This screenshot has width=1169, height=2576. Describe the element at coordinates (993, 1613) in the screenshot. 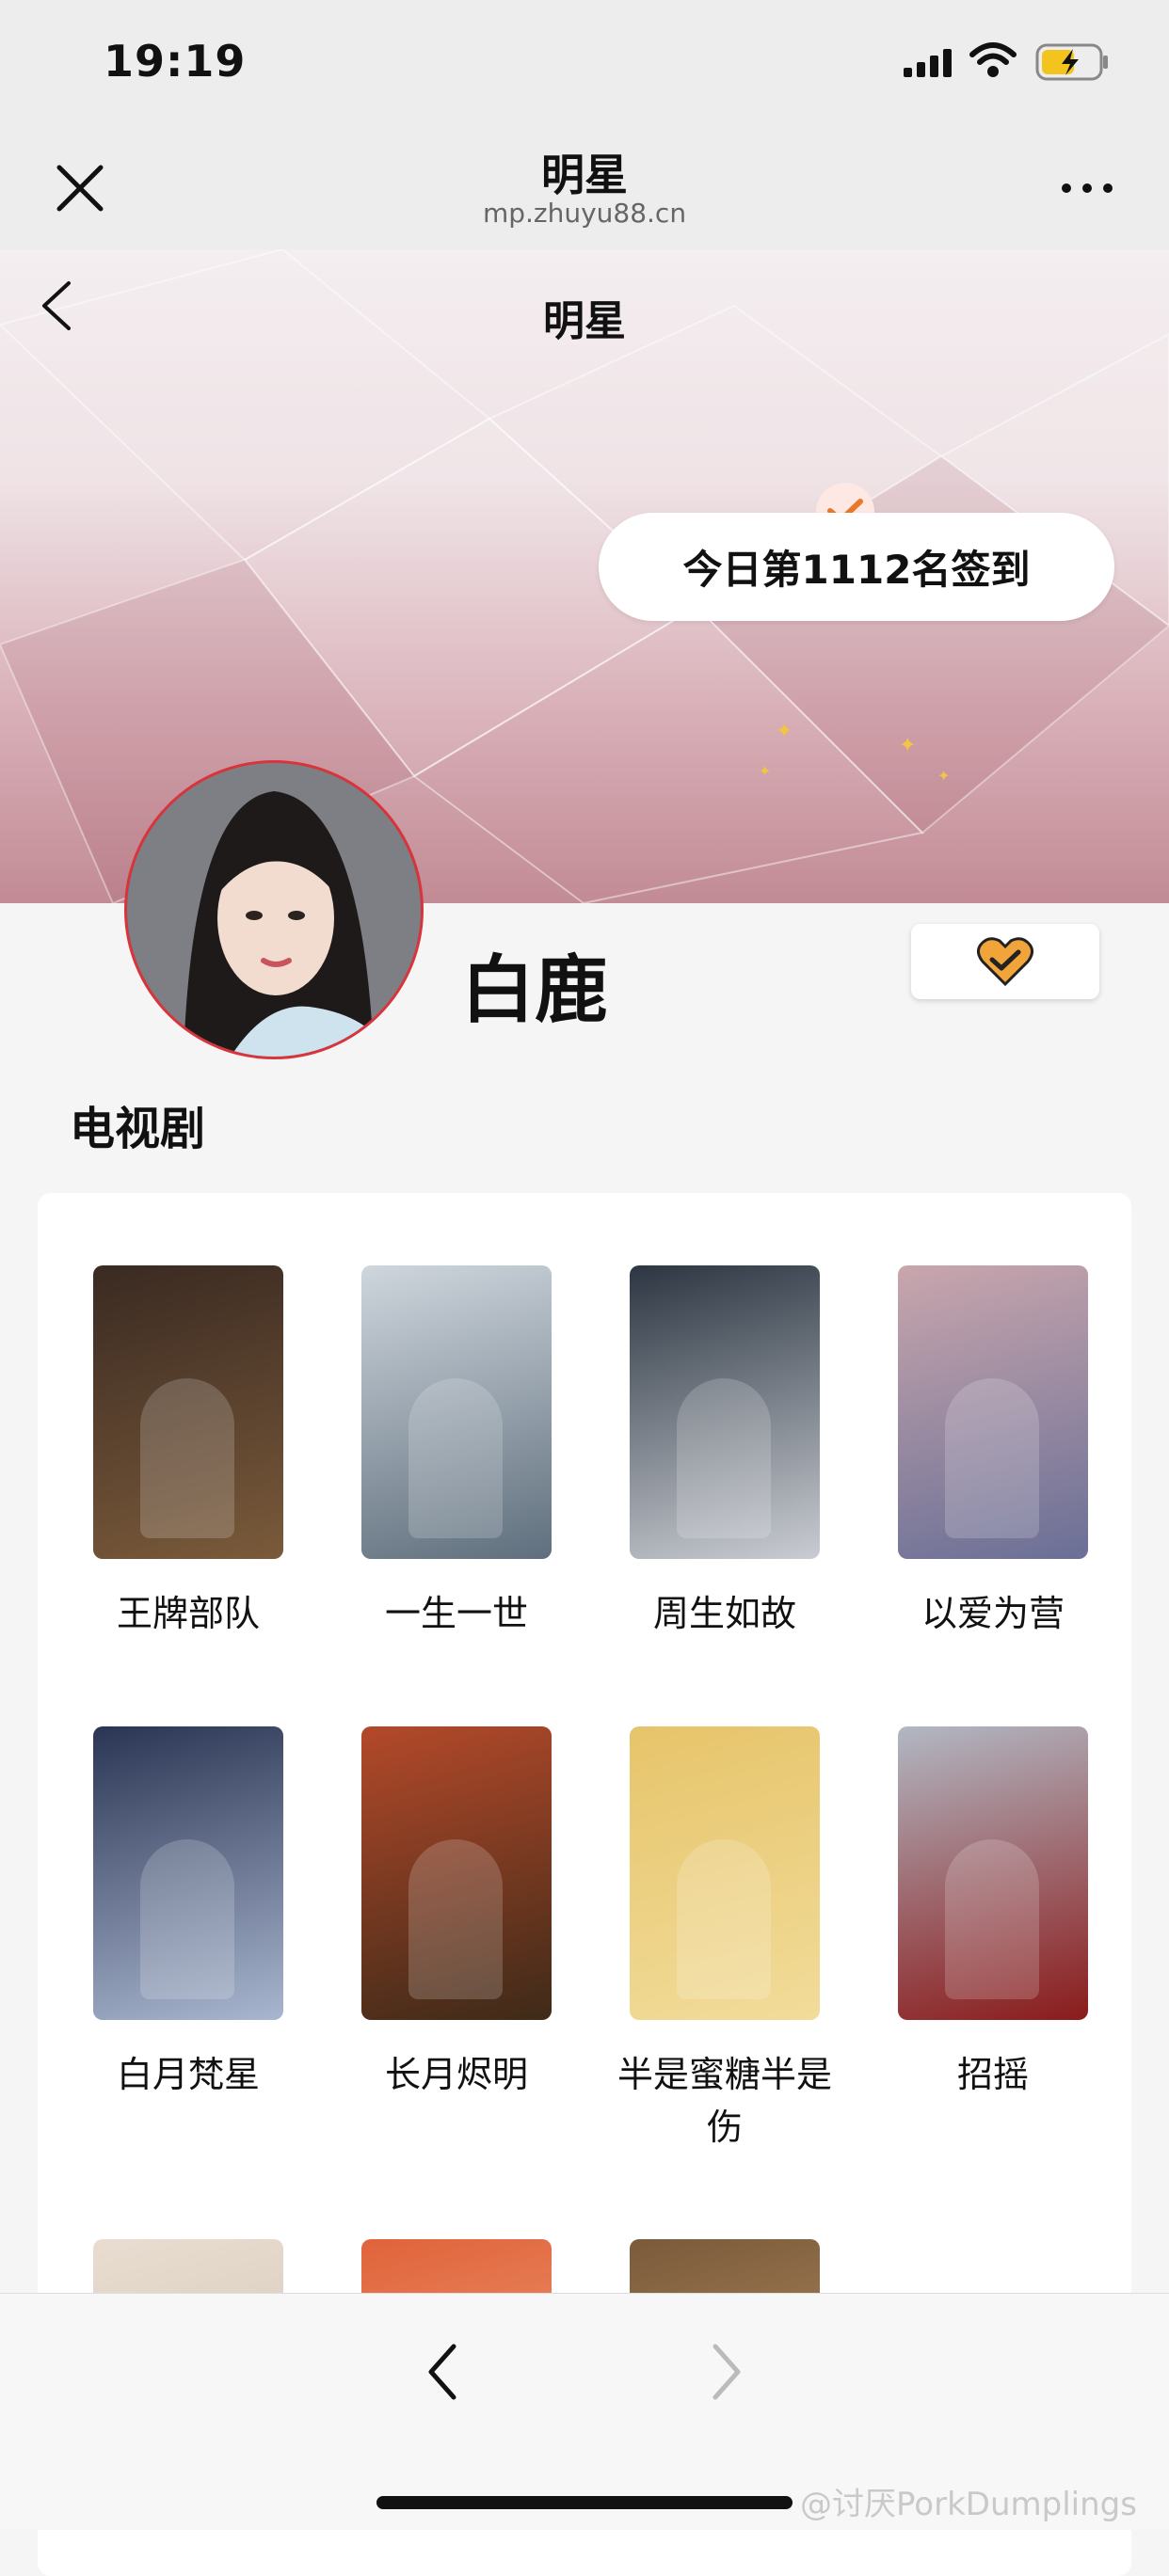

I see `drama-title: 以爱为营` at that location.